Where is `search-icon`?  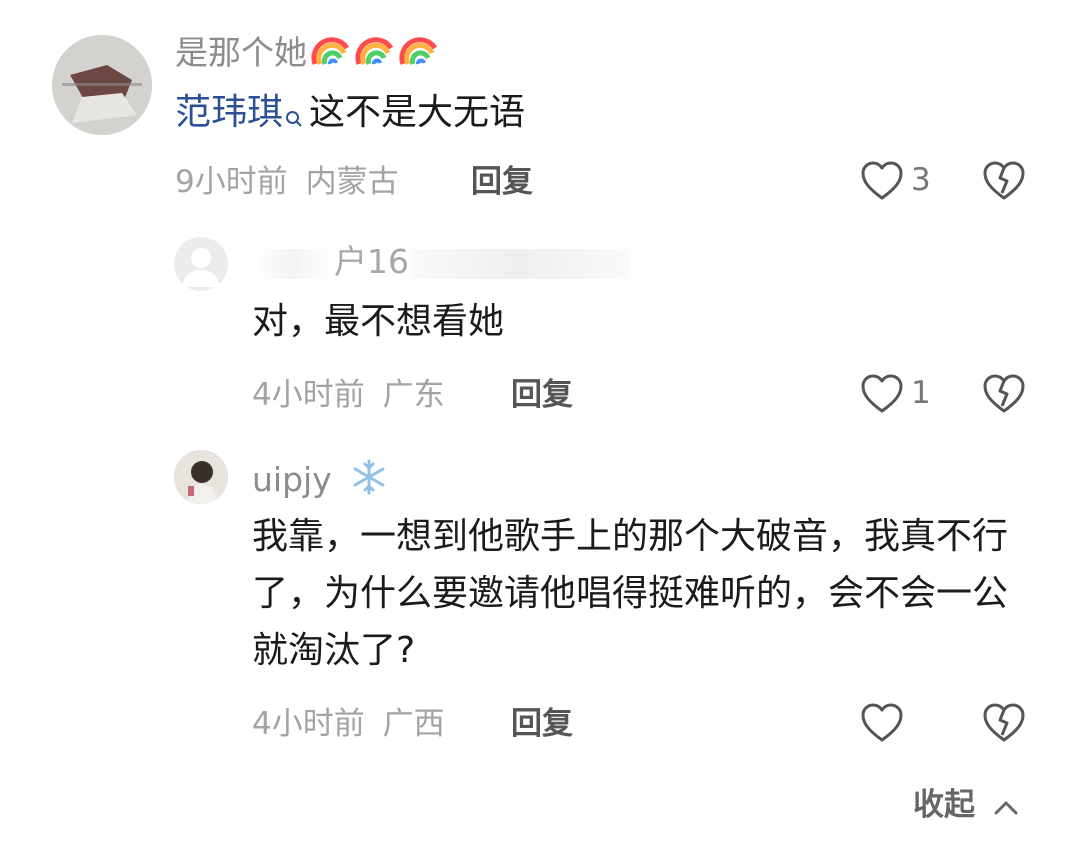
search-icon is located at coordinates (294, 116).